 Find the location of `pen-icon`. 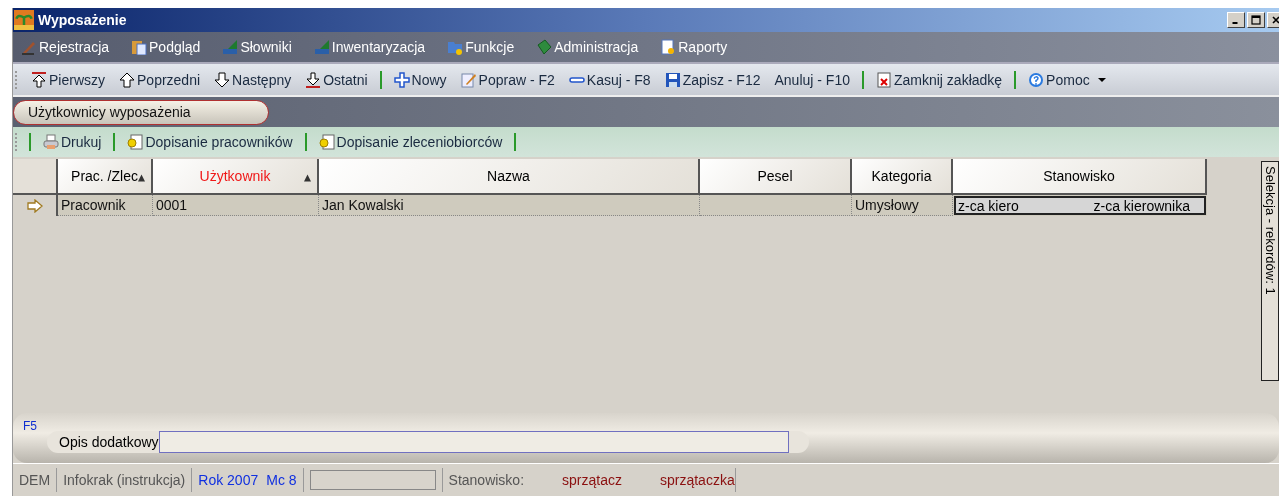

pen-icon is located at coordinates (29, 47).